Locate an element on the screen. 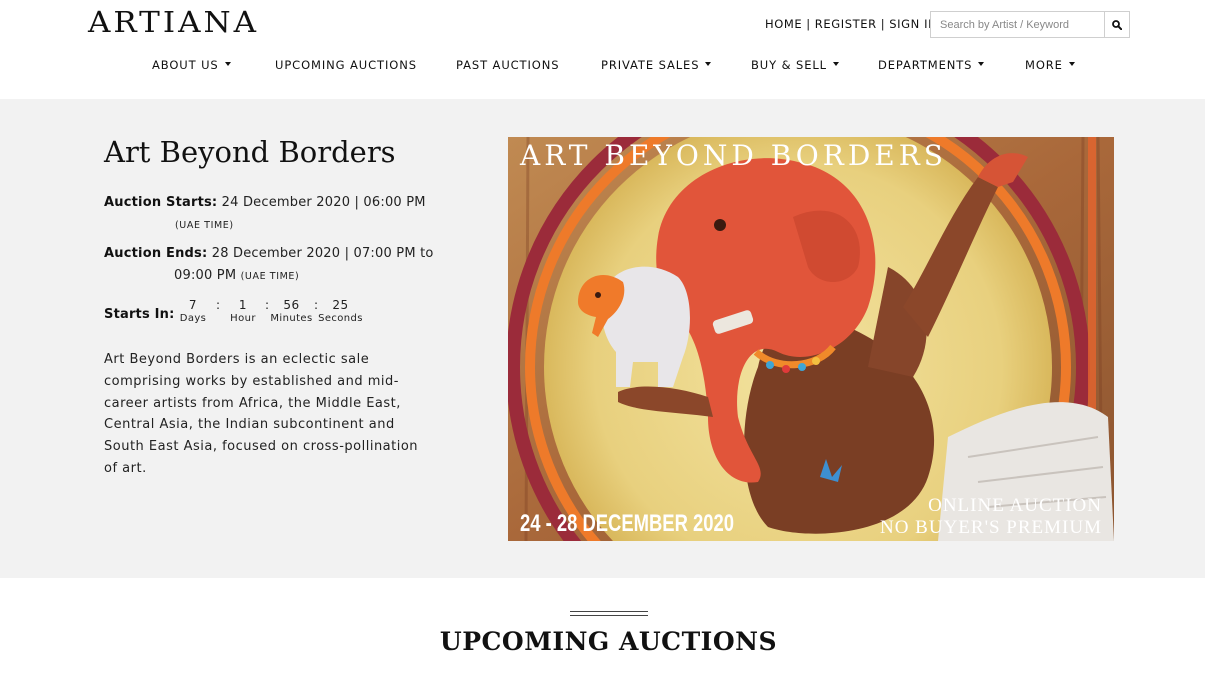  artiana-logo: ARTIANA is located at coordinates (173, 22).